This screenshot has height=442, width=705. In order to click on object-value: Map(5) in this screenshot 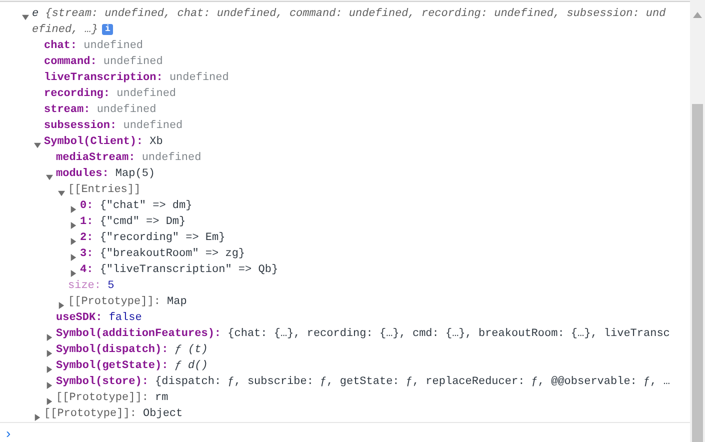, I will do `click(135, 174)`.